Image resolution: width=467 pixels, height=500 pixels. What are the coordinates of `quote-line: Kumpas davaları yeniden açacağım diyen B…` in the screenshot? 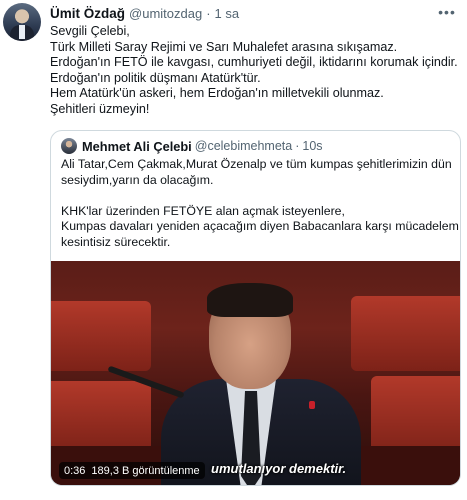 It's located at (260, 226).